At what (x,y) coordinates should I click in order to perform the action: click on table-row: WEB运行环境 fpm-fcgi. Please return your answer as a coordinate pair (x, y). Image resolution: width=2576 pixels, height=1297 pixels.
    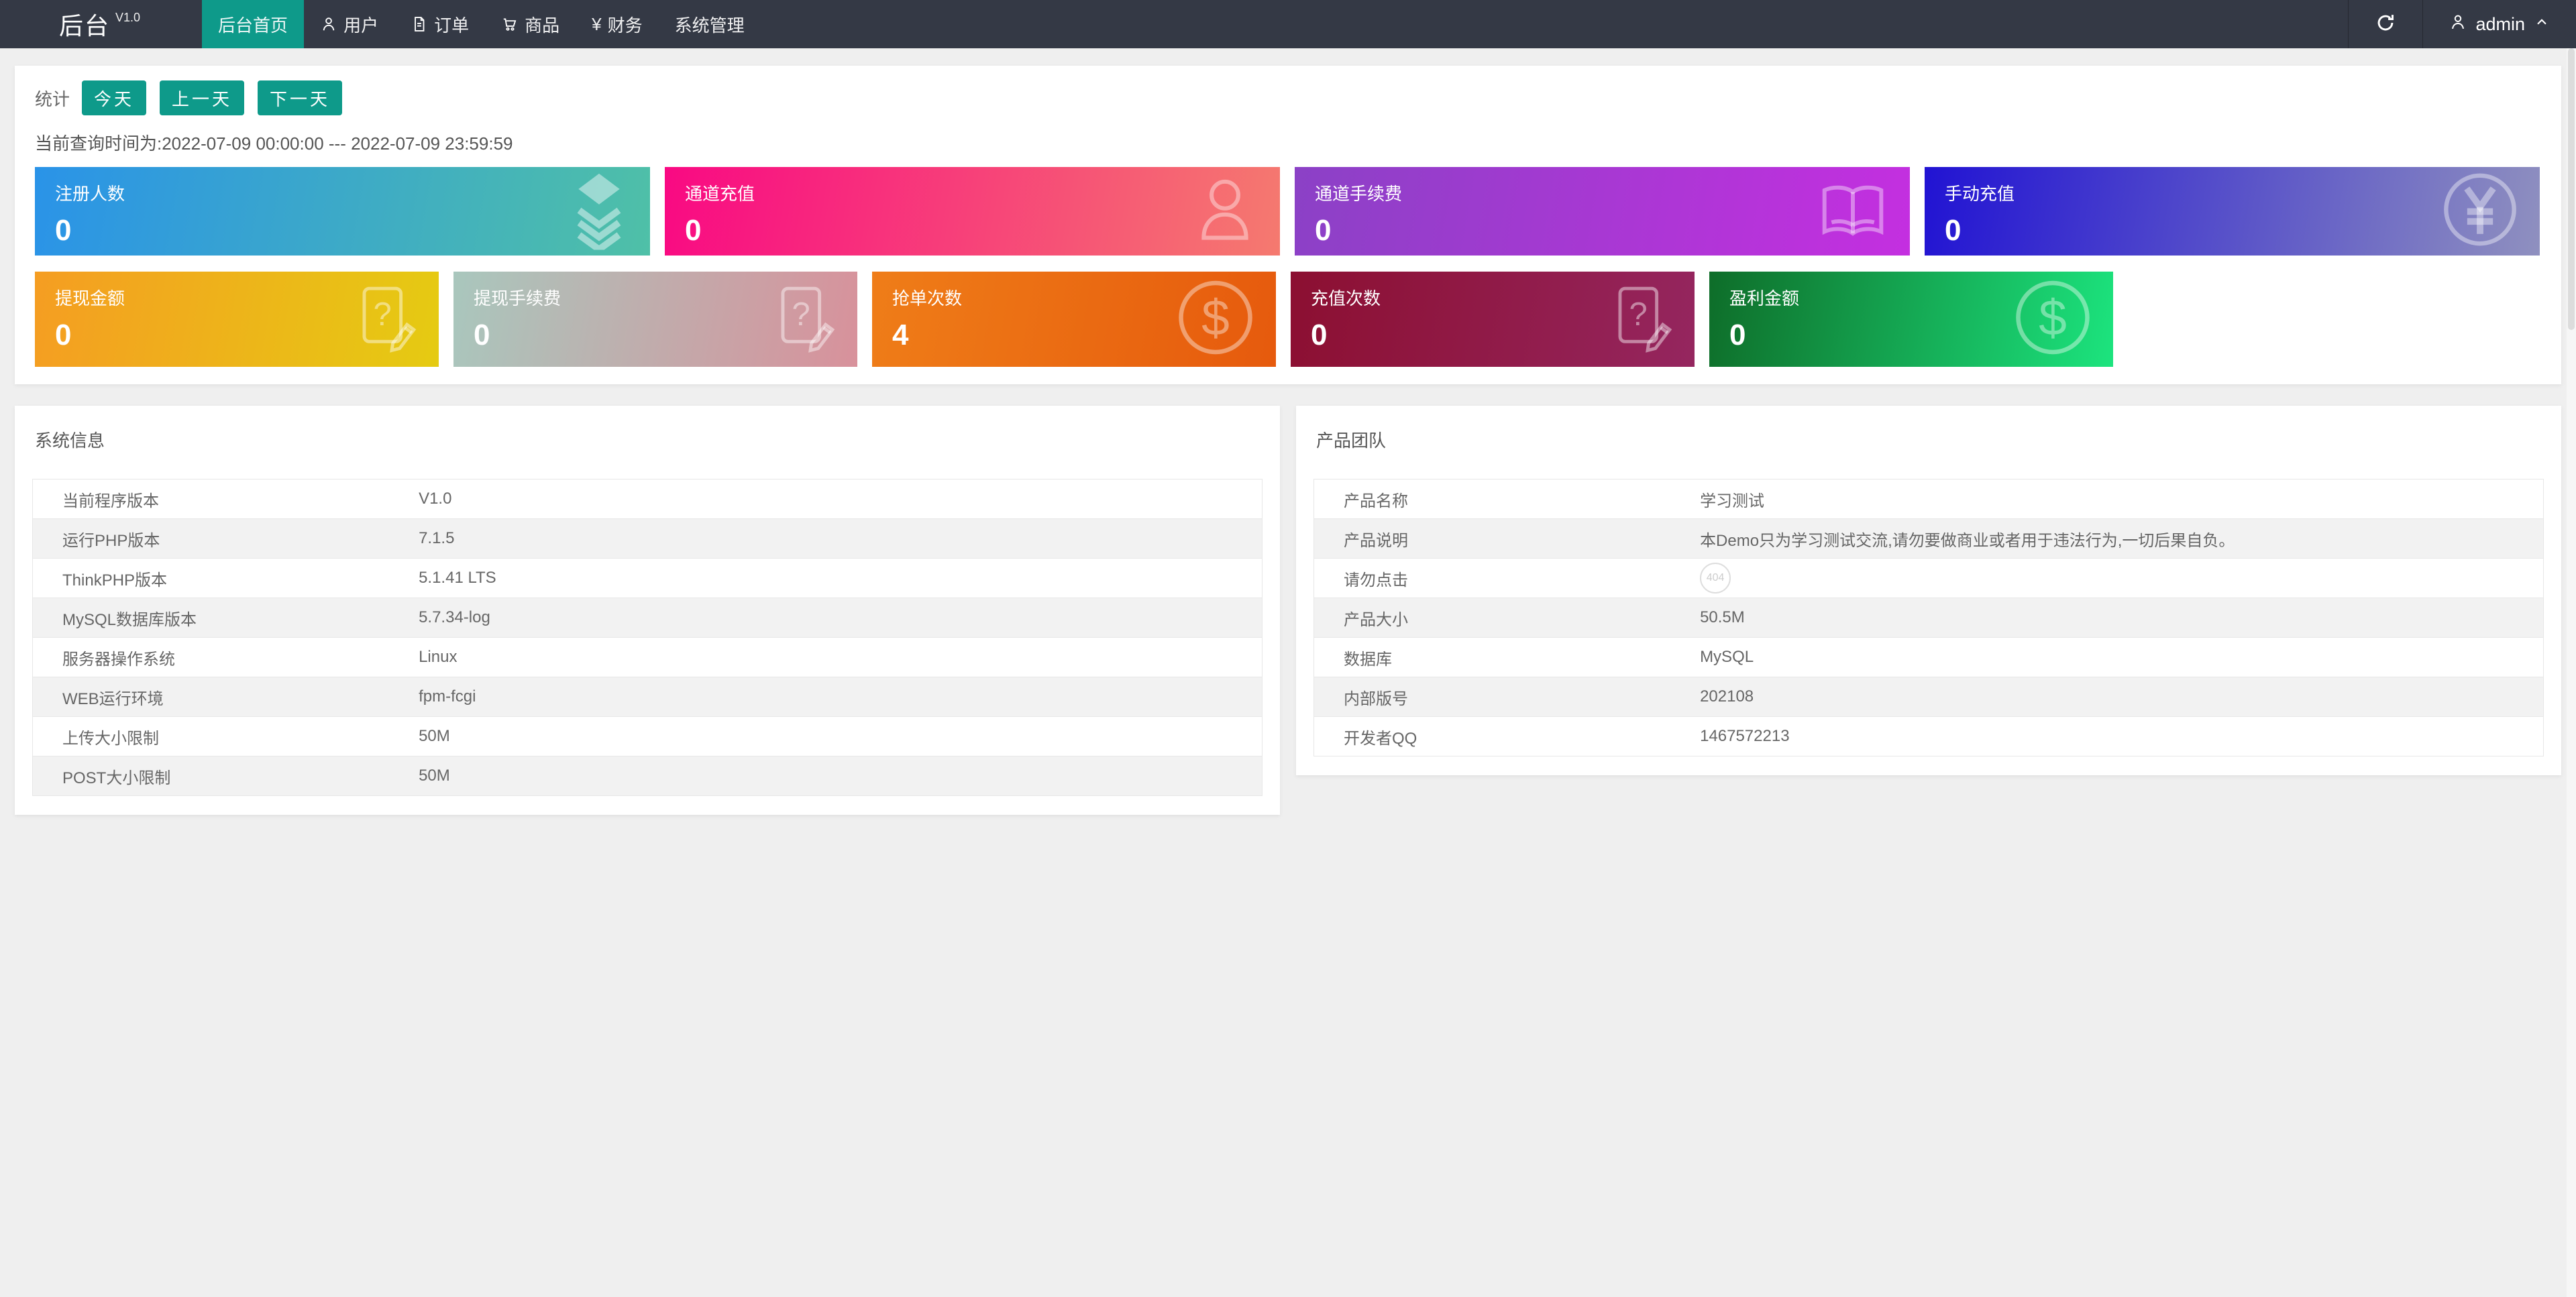
    Looking at the image, I should click on (647, 697).